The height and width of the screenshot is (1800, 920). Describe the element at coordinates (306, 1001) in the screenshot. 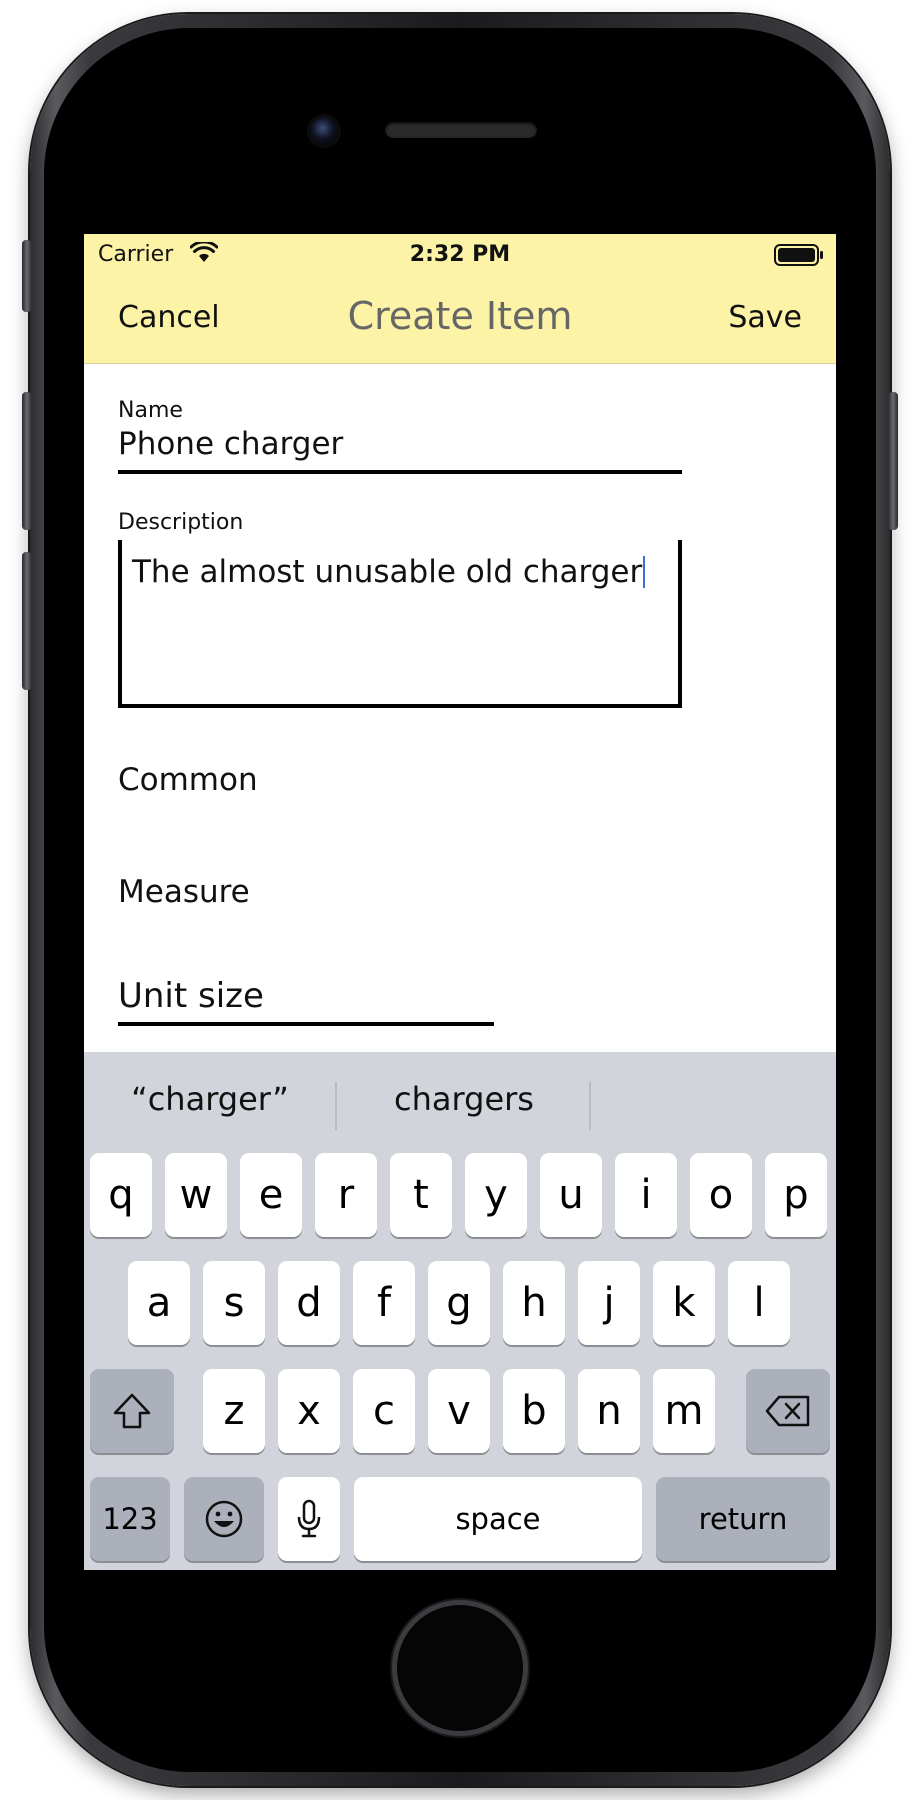

I see `unit-size-input: Unit size` at that location.